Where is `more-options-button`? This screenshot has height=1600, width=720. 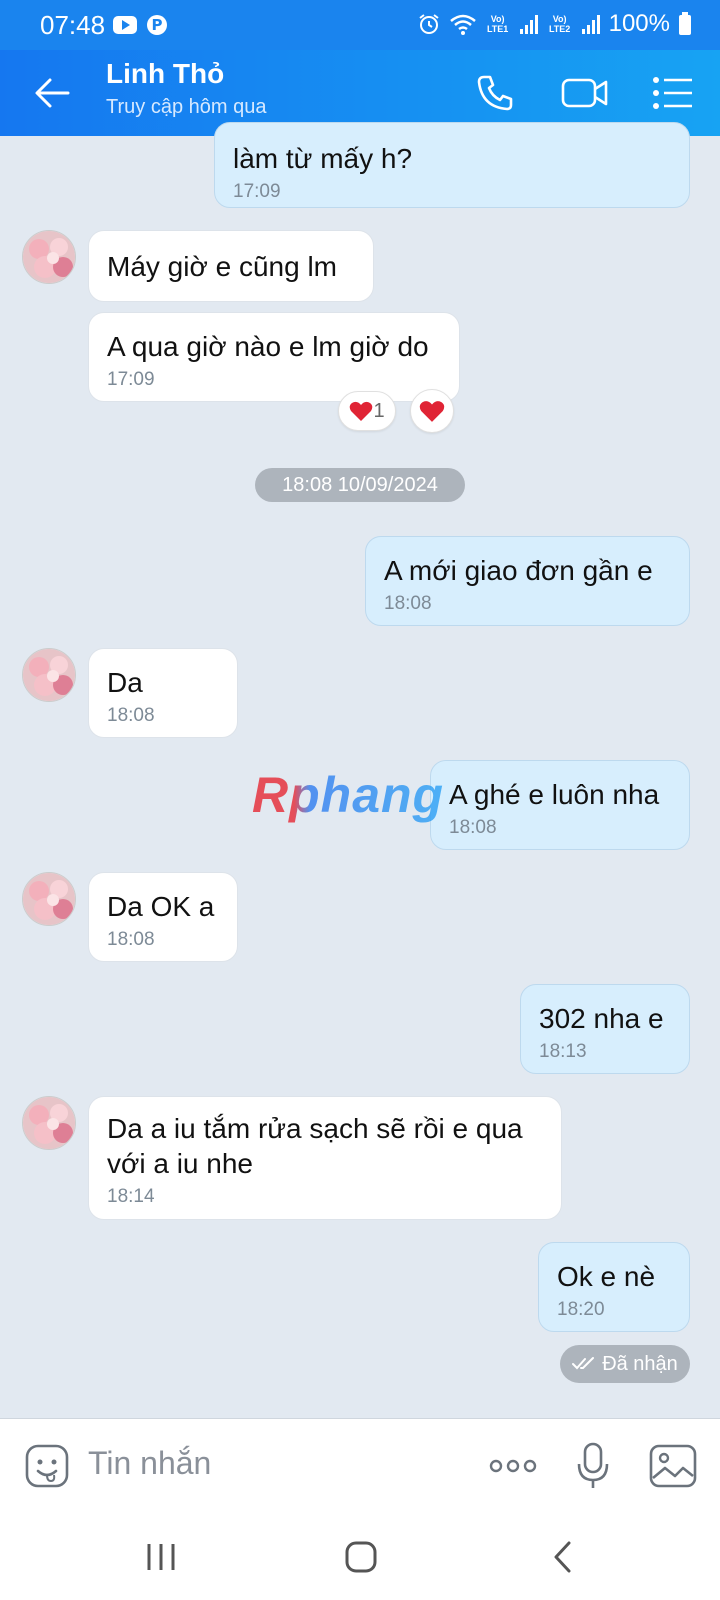 more-options-button is located at coordinates (513, 1466).